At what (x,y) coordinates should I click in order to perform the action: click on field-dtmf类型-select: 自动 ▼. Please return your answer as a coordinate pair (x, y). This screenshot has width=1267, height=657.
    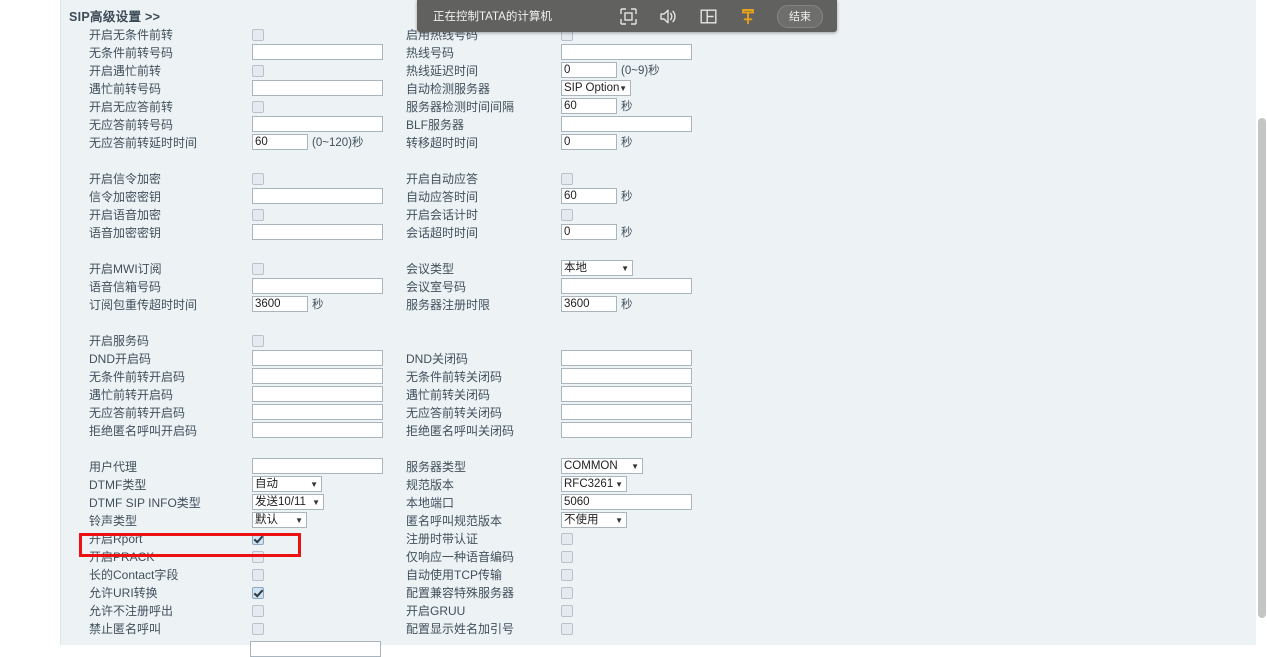
    Looking at the image, I should click on (287, 484).